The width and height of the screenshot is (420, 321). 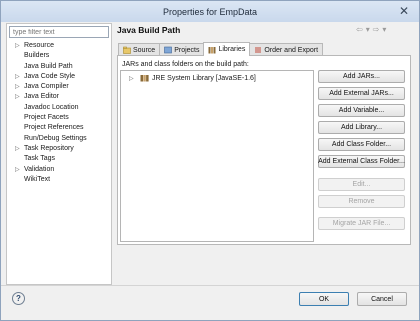 I want to click on library-icon, so click(x=144, y=78).